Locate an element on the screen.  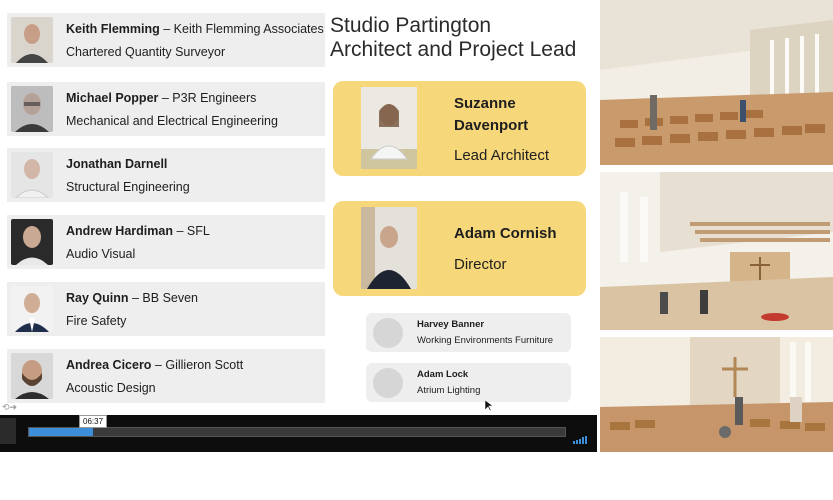
studio-name: Studio Partington is located at coordinates (411, 25).